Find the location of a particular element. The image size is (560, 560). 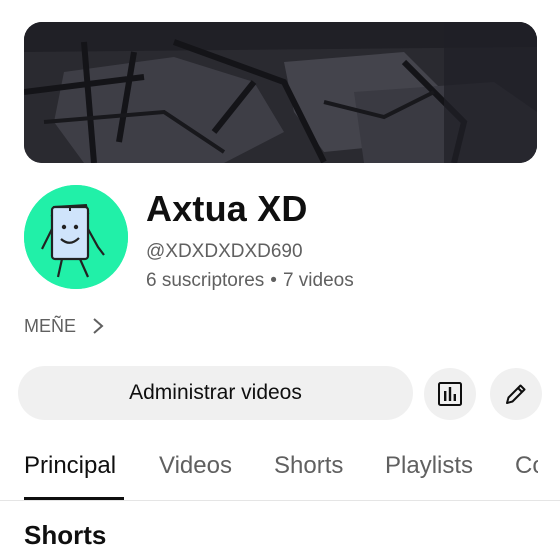

tab-community: Co is located at coordinates (526, 470).